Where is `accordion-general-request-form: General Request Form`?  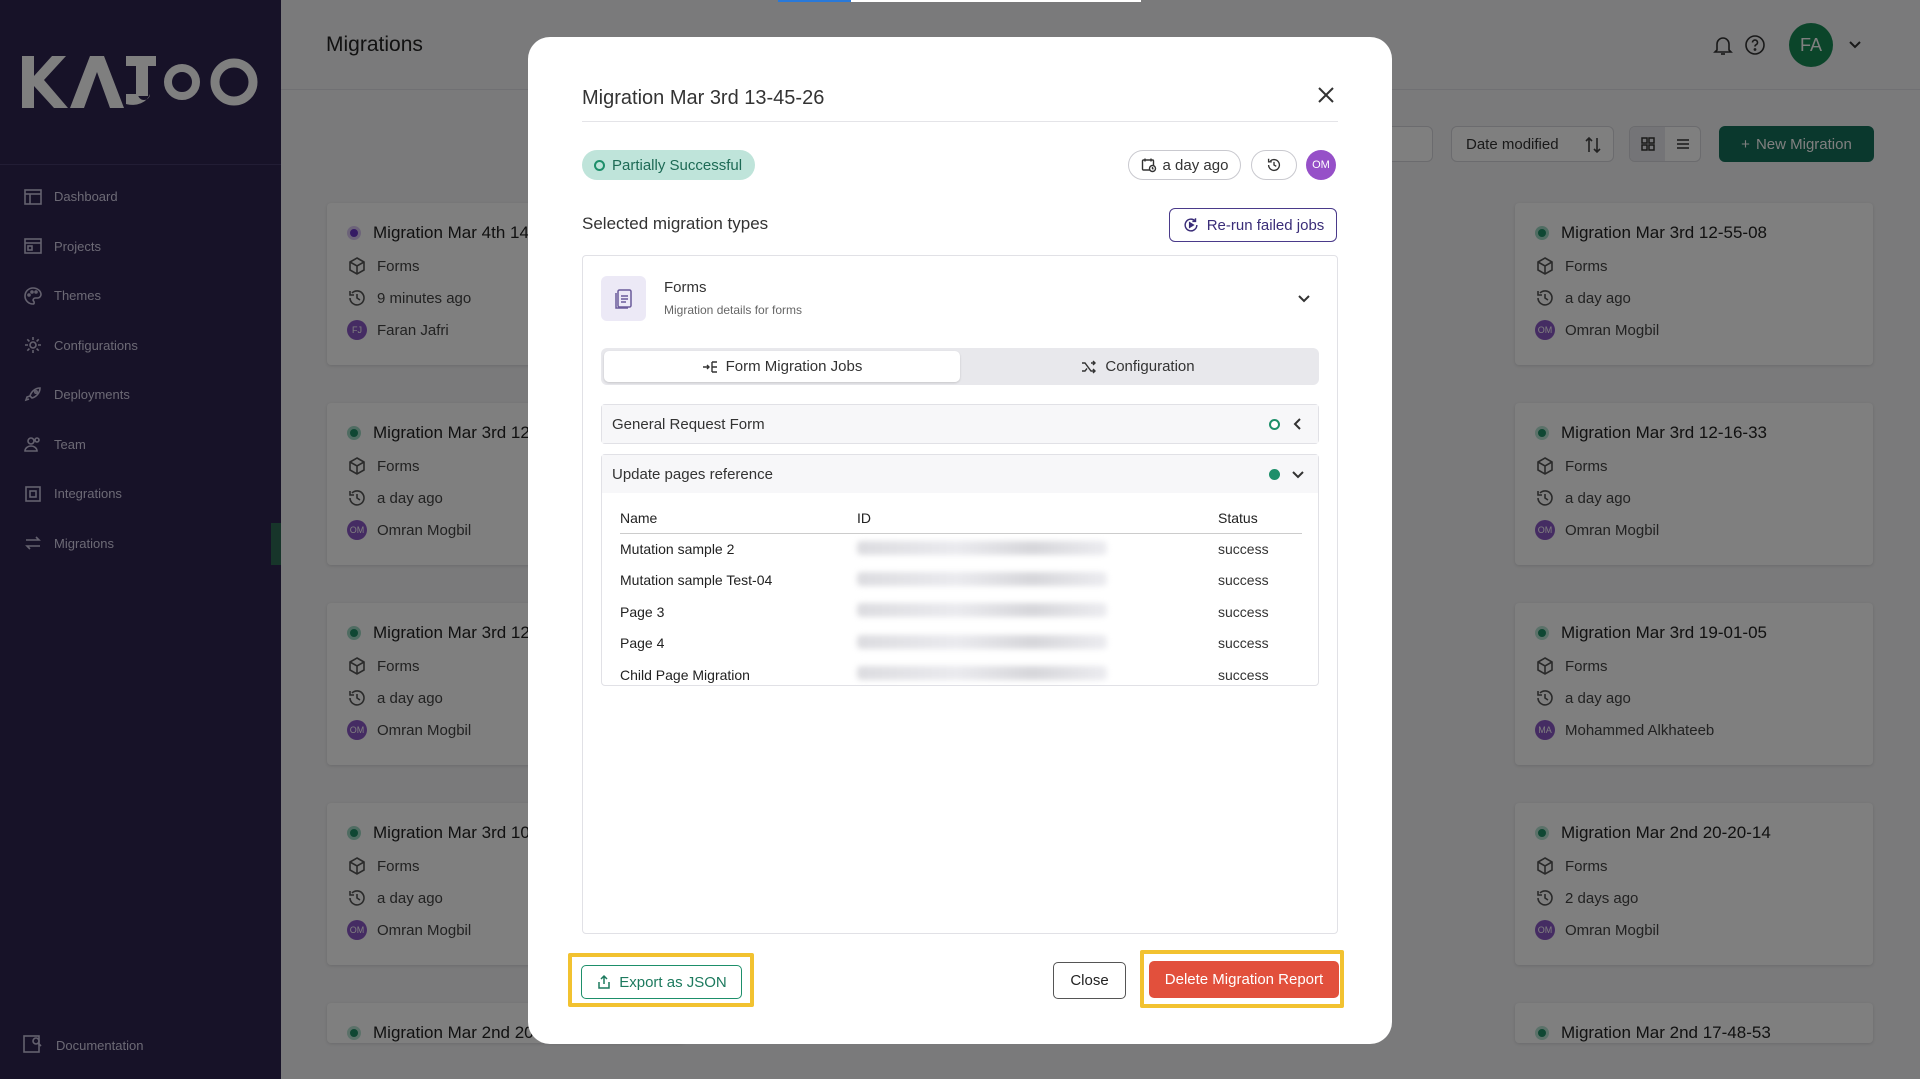
accordion-general-request-form: General Request Form is located at coordinates (960, 424).